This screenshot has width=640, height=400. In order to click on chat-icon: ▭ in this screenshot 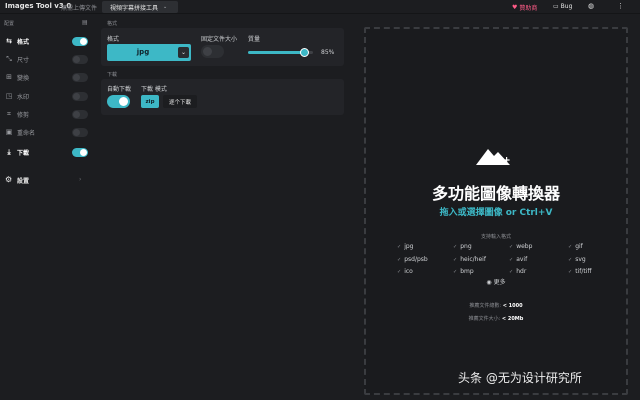, I will do `click(556, 6)`.